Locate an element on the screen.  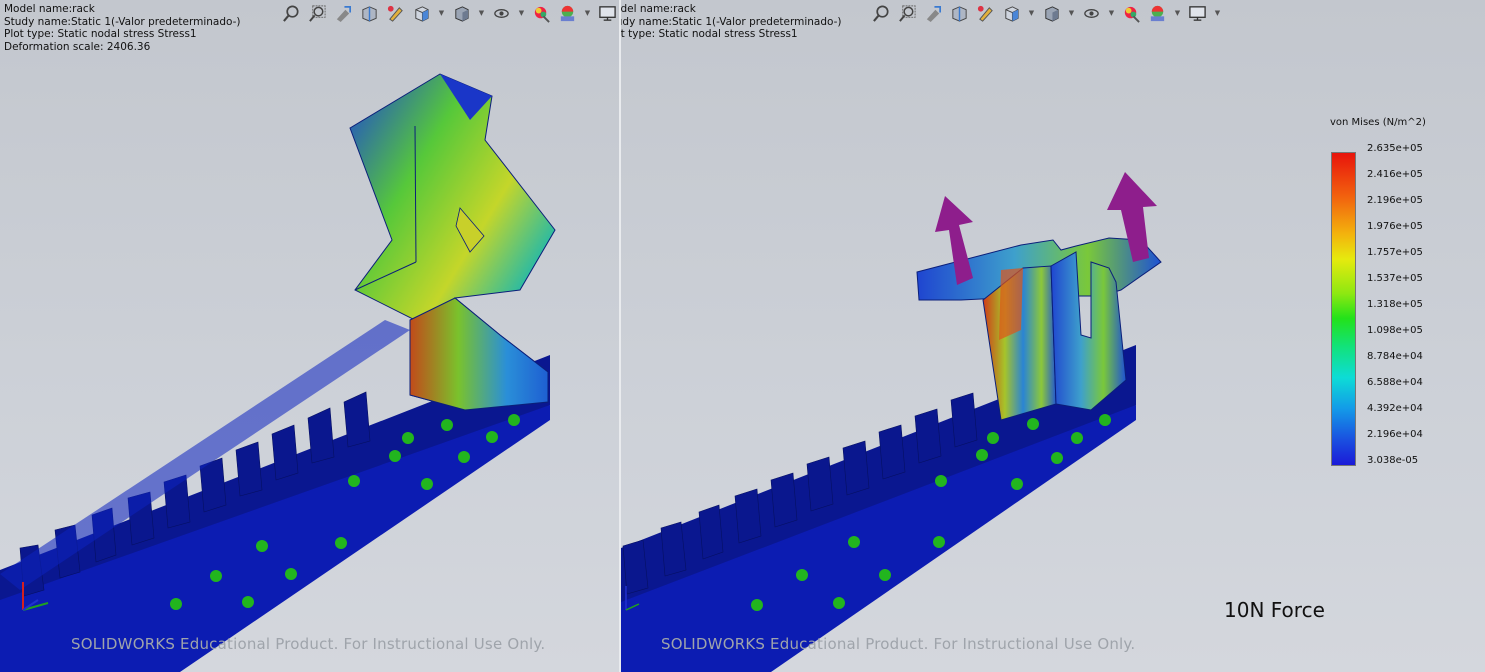
deformation-scale-line: Deformation scale: 2406.36 is located at coordinates (77, 46).